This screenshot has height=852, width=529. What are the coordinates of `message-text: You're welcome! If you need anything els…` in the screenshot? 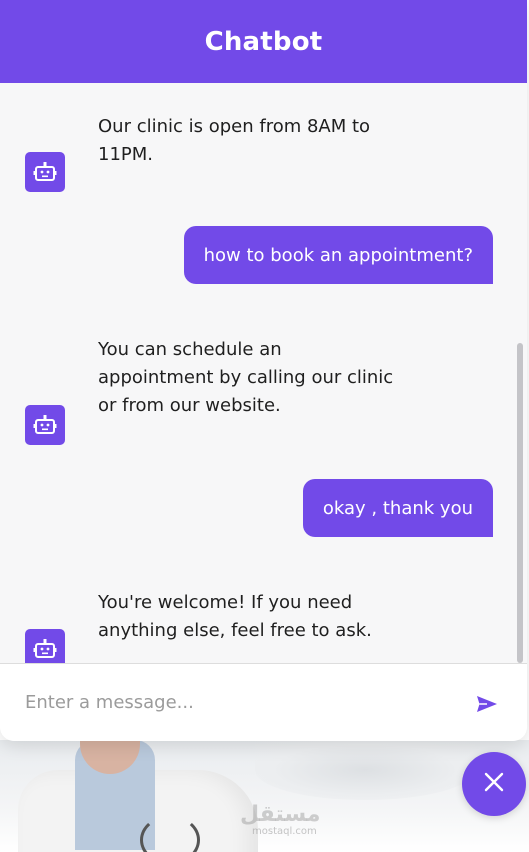 It's located at (235, 616).